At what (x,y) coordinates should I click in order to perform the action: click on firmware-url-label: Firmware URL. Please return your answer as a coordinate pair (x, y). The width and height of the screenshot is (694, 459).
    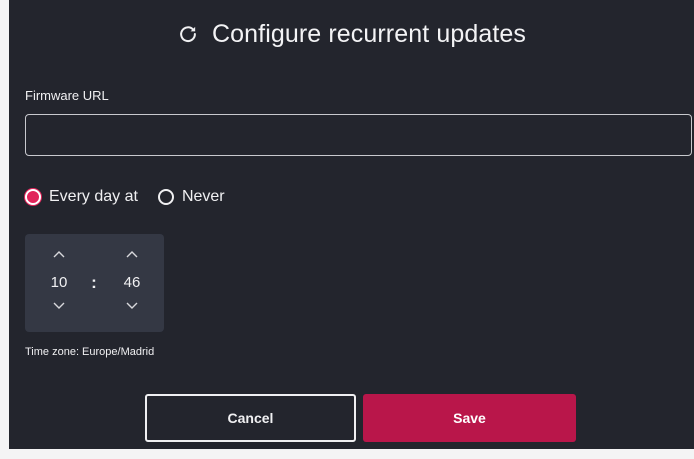
    Looking at the image, I should click on (67, 95).